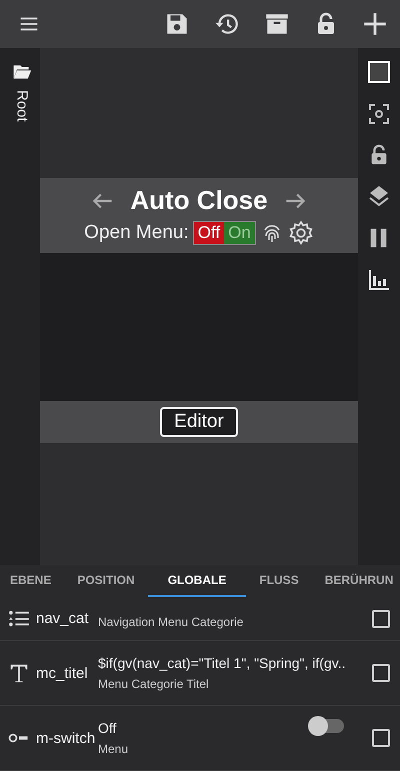 The image size is (400, 771). I want to click on toggle-switch, so click(327, 726).